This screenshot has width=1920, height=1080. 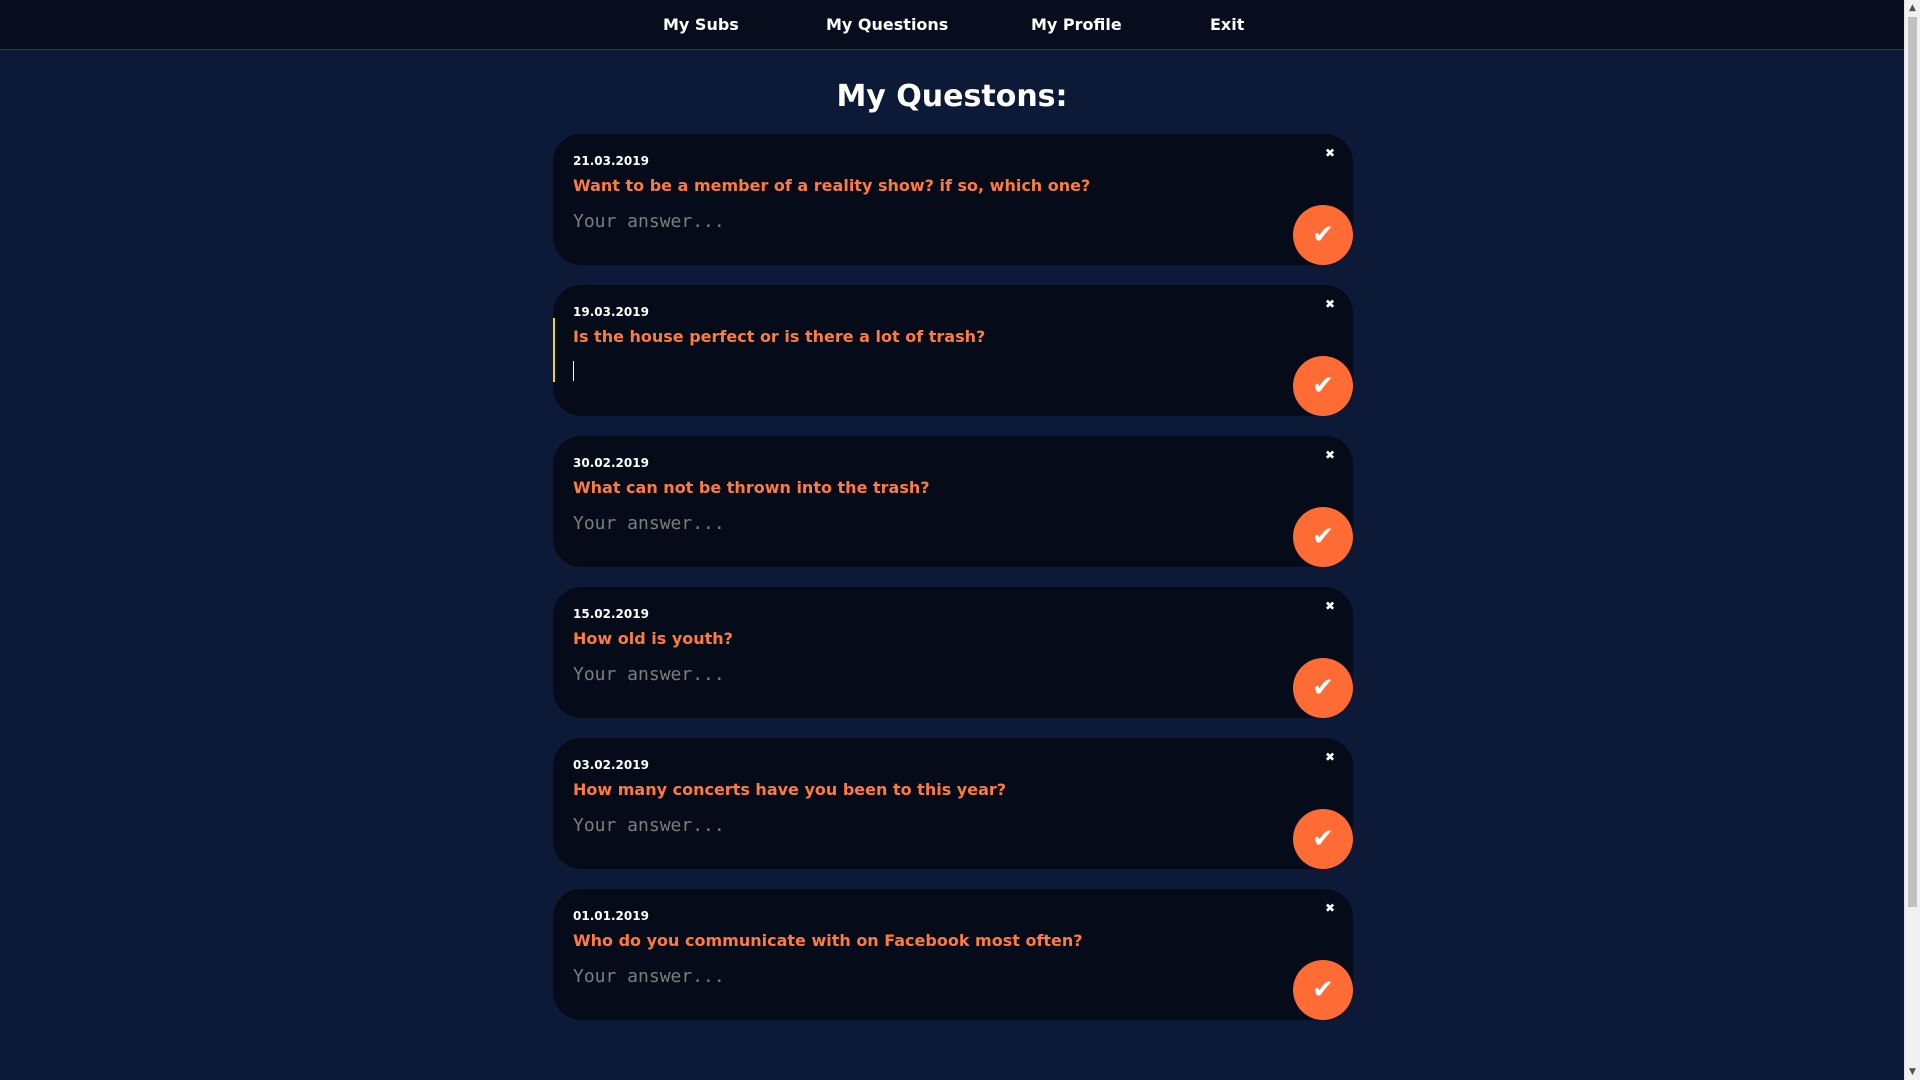 What do you see at coordinates (953, 652) in the screenshot?
I see `question-card: 15.02.2019 How old is youth? ✖ ✔` at bounding box center [953, 652].